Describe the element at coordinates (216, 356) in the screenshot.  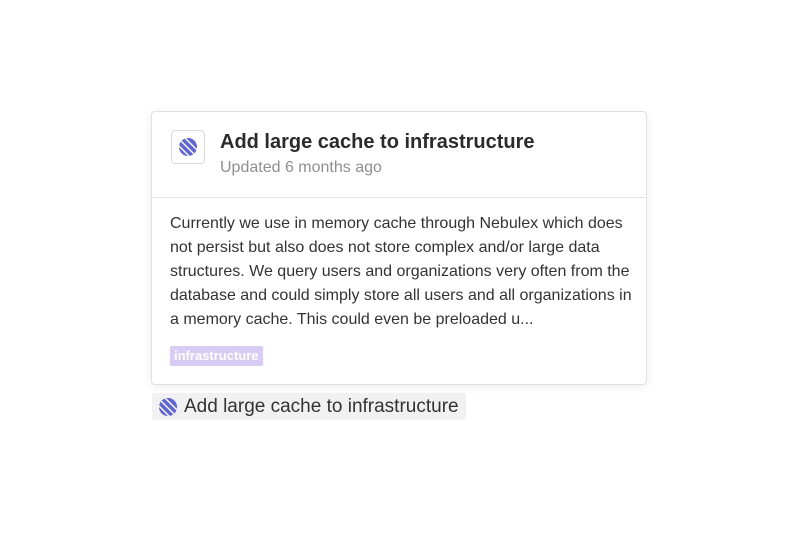
I see `tag-badge: infrastructure` at that location.